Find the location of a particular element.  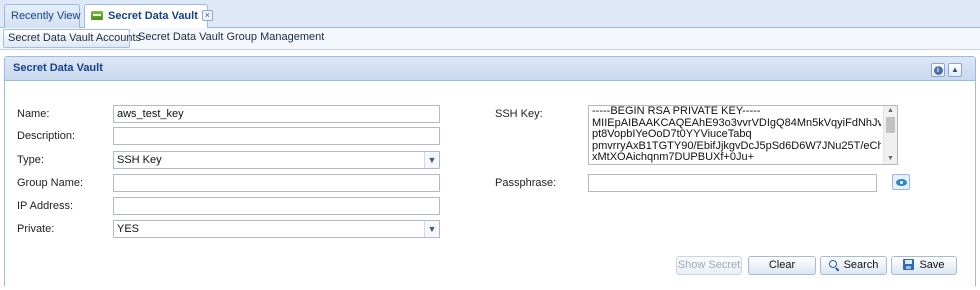

ip-address-field is located at coordinates (276, 206).